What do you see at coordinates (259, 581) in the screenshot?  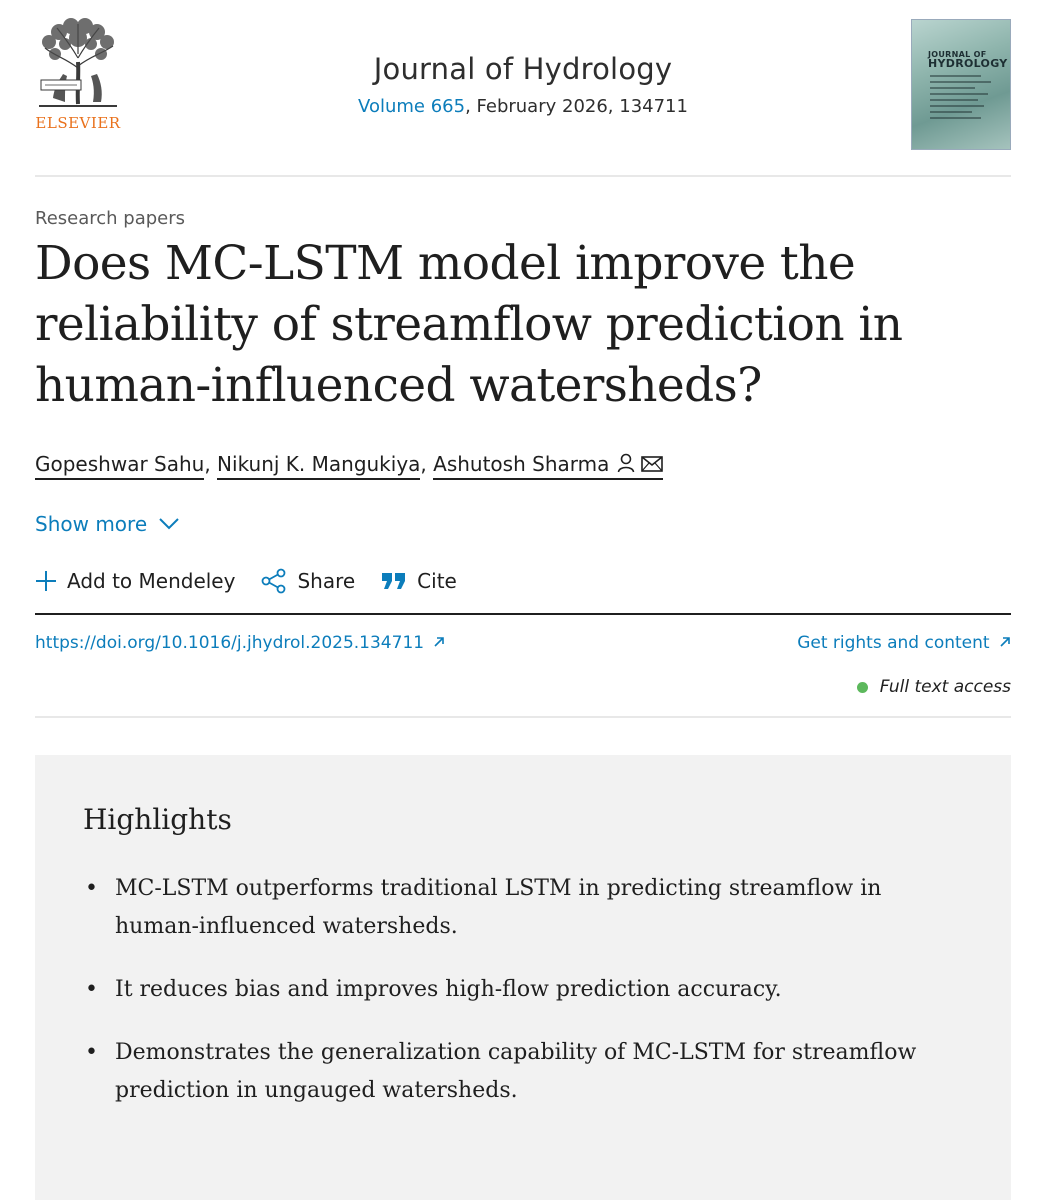 I see `article-actions: Add to Mendeley Share Cite` at bounding box center [259, 581].